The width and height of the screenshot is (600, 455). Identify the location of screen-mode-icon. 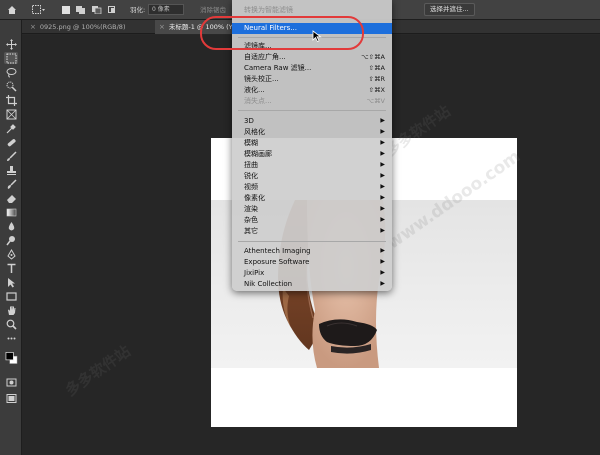
(11, 398).